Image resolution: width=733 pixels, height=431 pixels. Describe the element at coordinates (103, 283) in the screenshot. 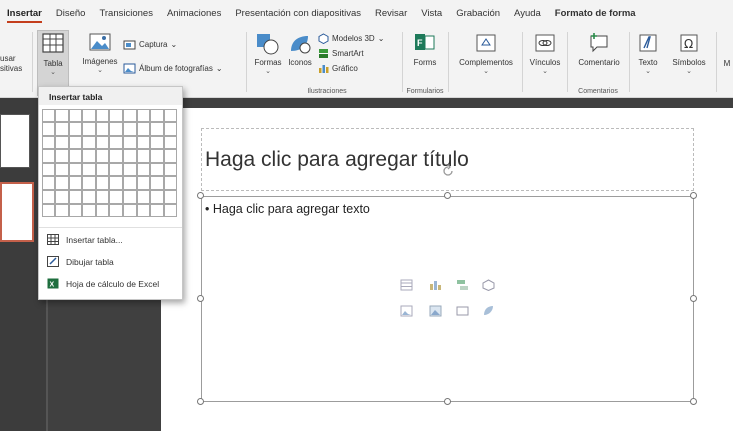

I see `hoja-excel-item: X Hoja de cálculo de Excel` at that location.